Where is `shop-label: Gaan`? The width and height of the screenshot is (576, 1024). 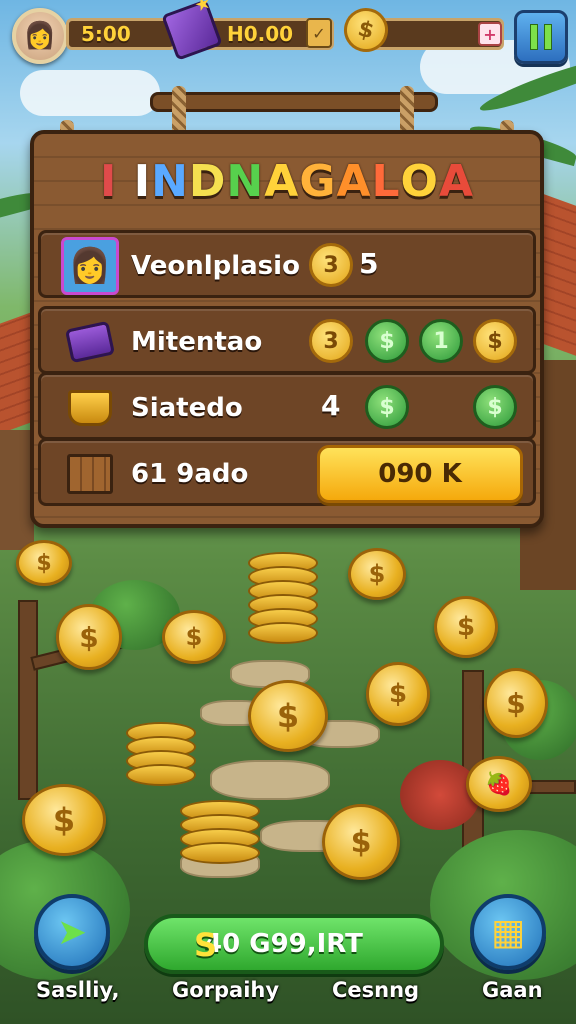 shop-label: Gaan is located at coordinates (512, 990).